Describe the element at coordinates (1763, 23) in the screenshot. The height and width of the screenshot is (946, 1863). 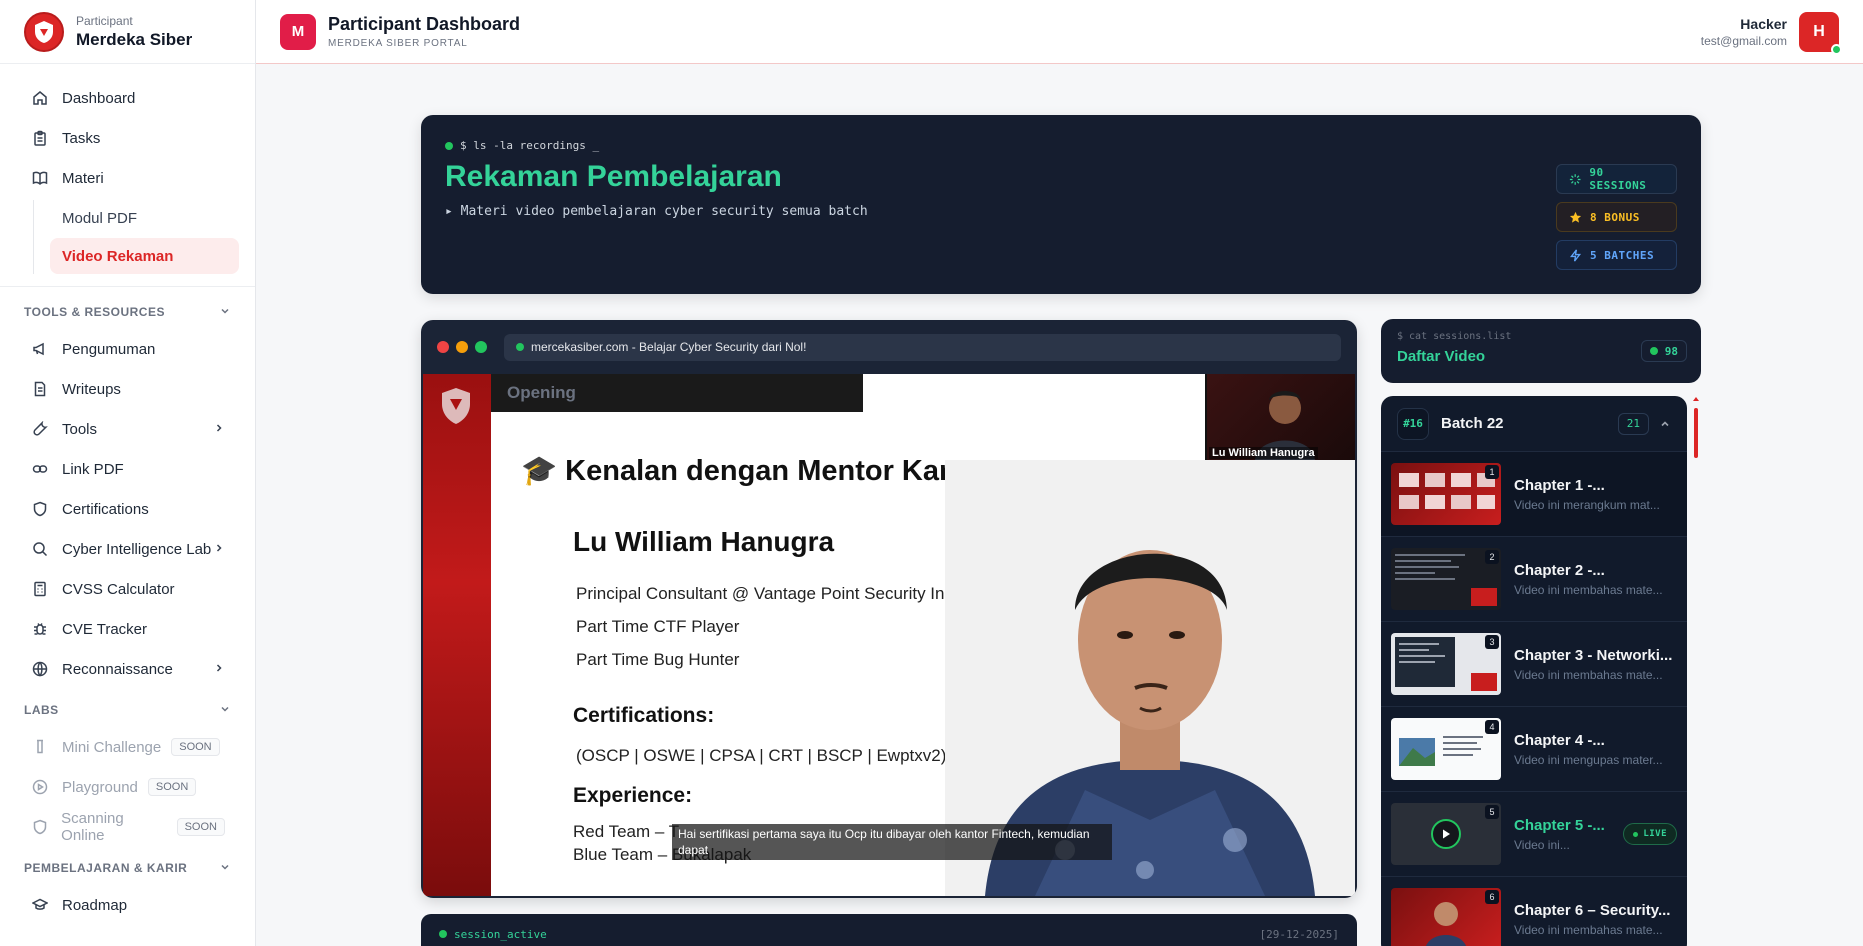
I see `user-name: Hacker` at that location.